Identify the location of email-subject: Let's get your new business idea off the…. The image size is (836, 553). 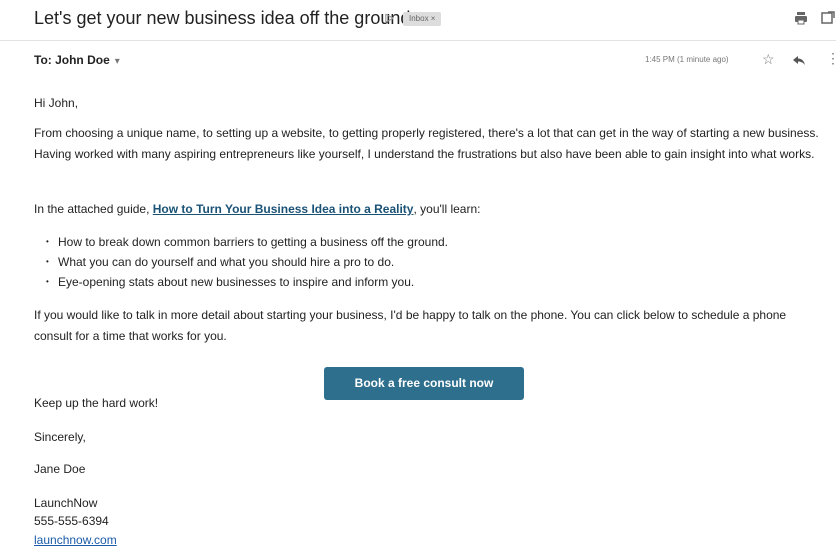
(222, 18).